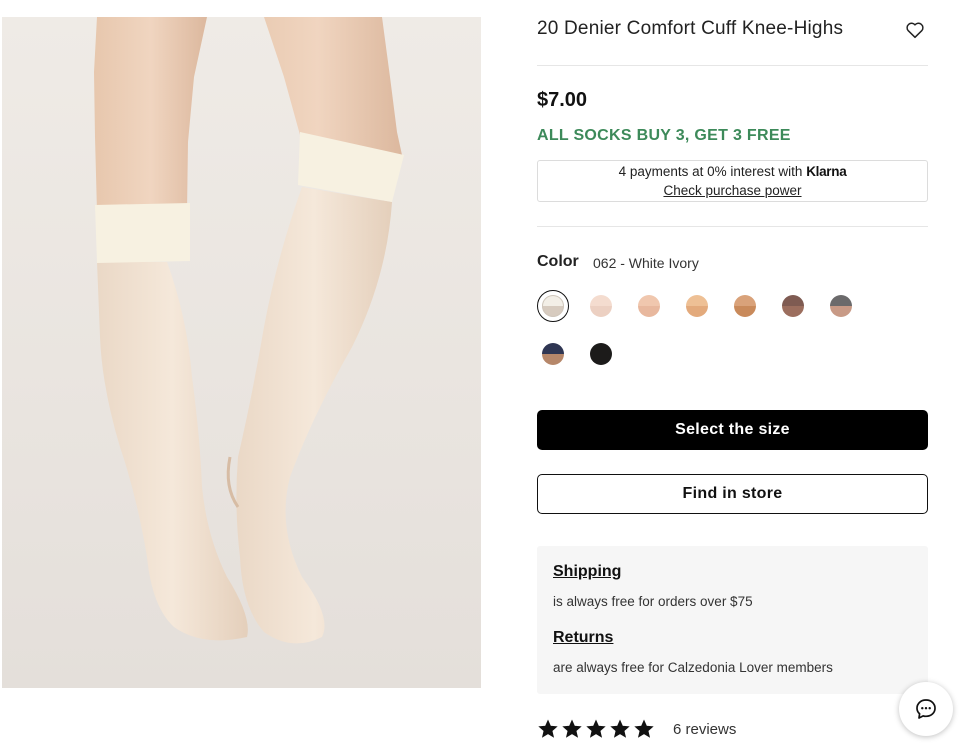  I want to click on heart-icon, so click(915, 30).